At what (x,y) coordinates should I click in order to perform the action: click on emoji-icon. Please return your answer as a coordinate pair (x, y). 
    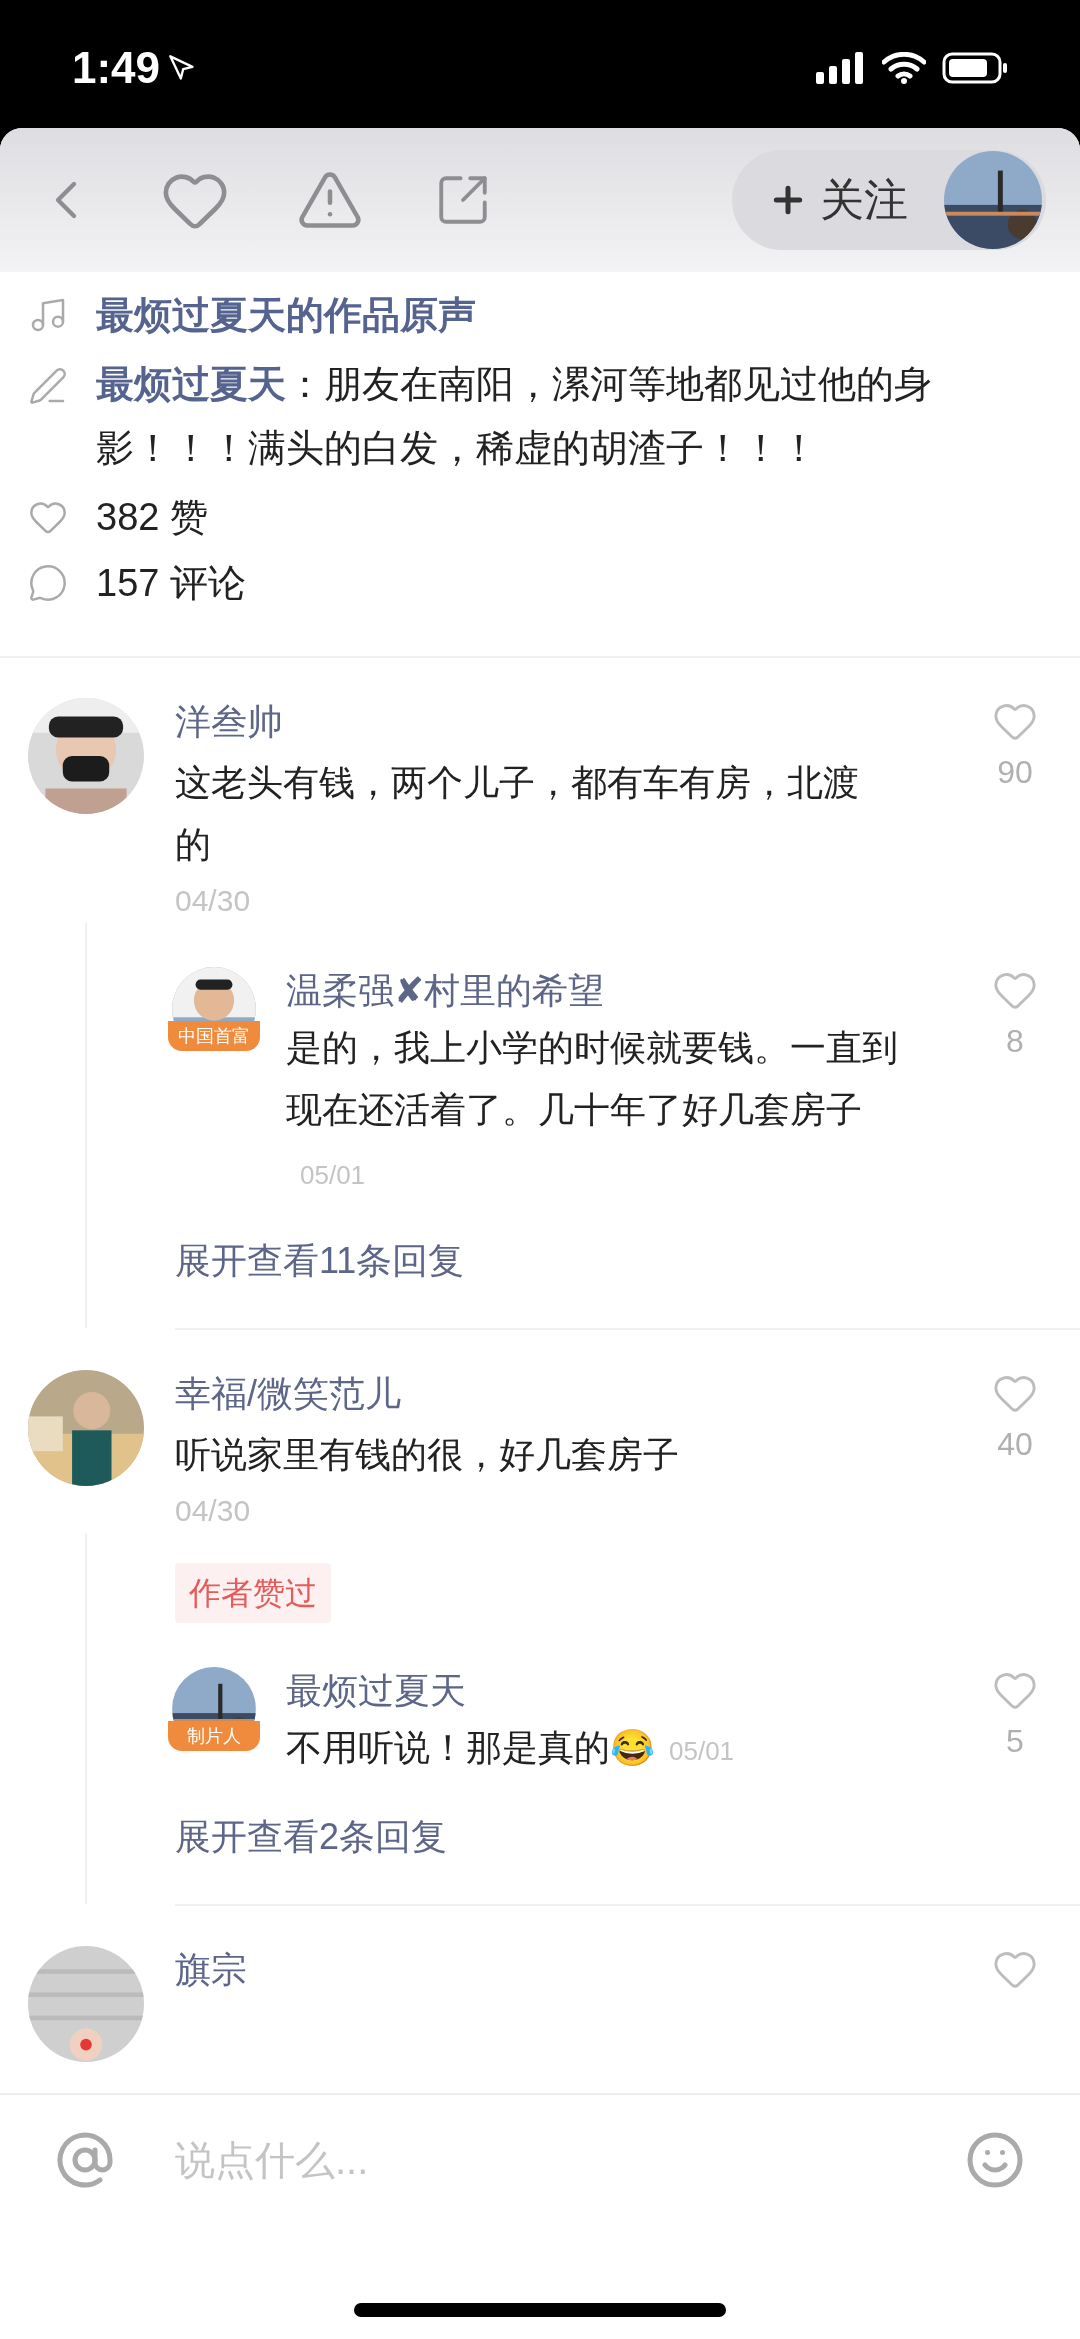
    Looking at the image, I should click on (995, 2160).